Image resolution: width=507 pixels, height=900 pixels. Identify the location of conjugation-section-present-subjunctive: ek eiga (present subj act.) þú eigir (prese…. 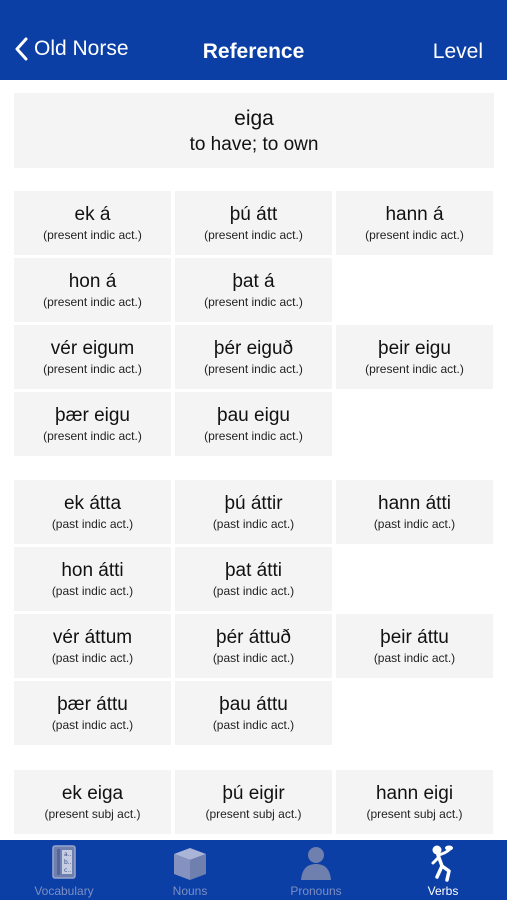
(254, 802).